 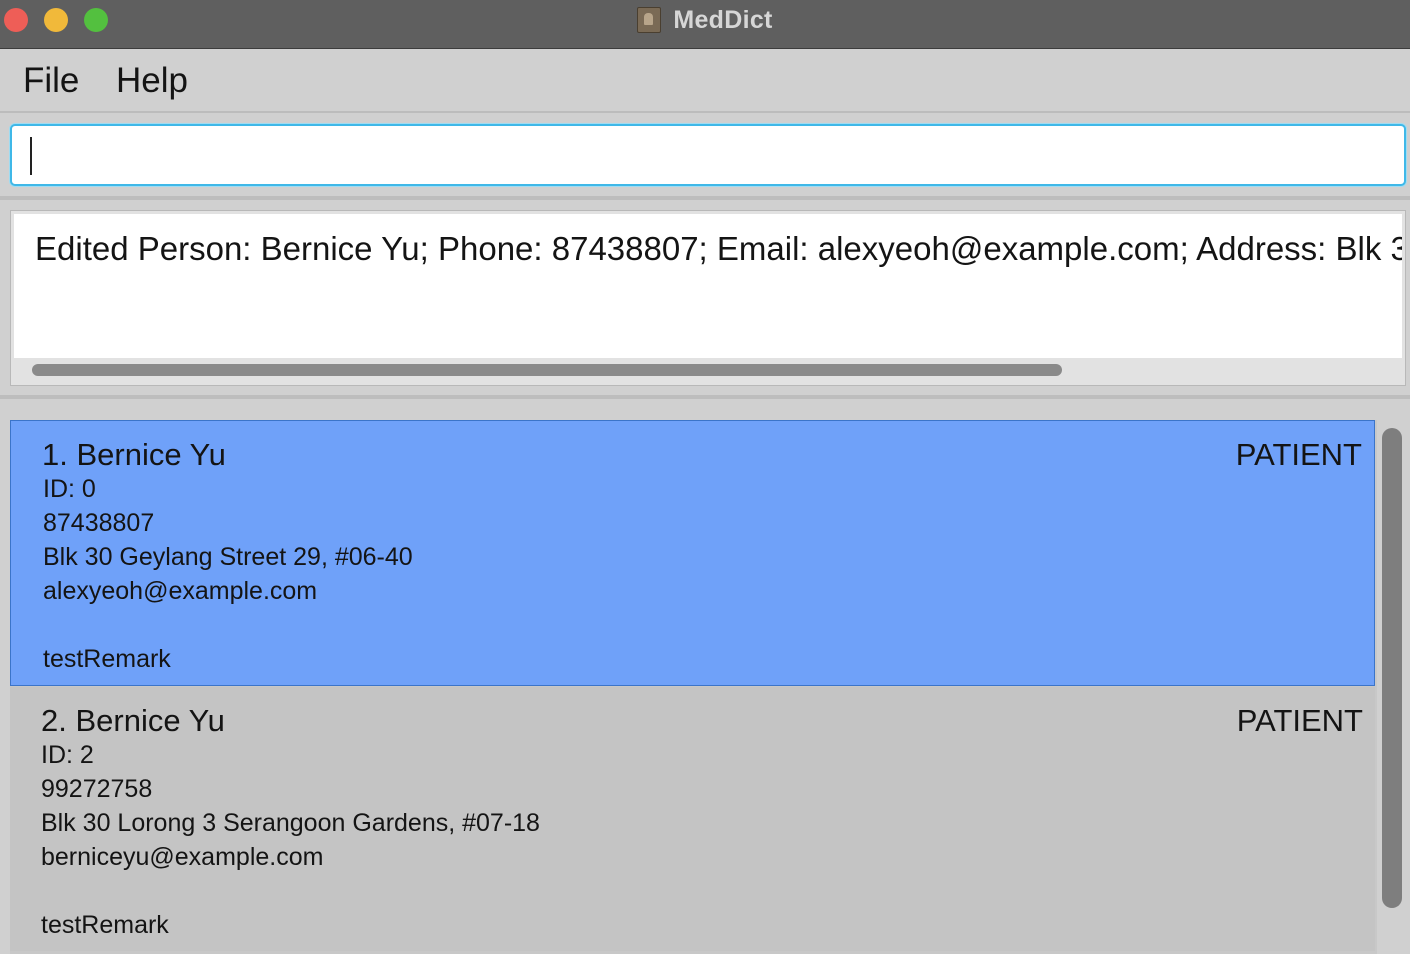 What do you see at coordinates (134, 454) in the screenshot?
I see `person-name: 1. Bernice Yu` at bounding box center [134, 454].